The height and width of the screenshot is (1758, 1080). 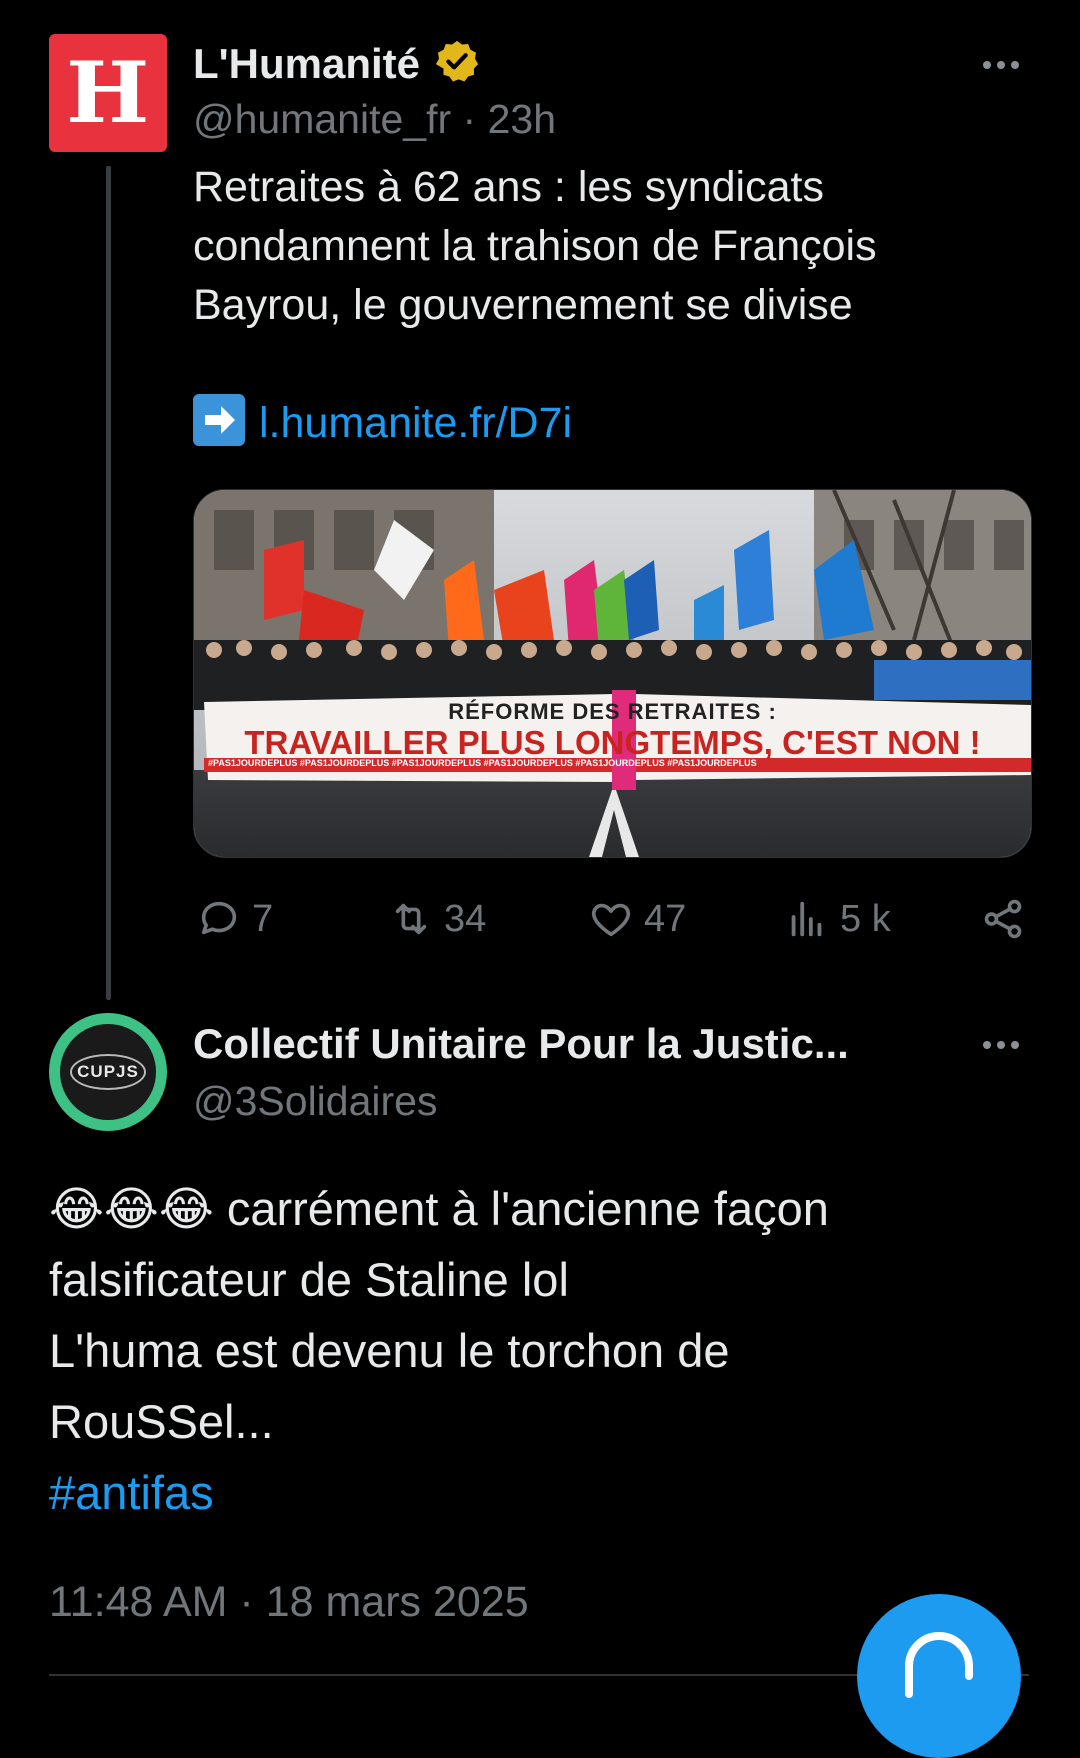 I want to click on post-time: 23h, so click(x=522, y=119).